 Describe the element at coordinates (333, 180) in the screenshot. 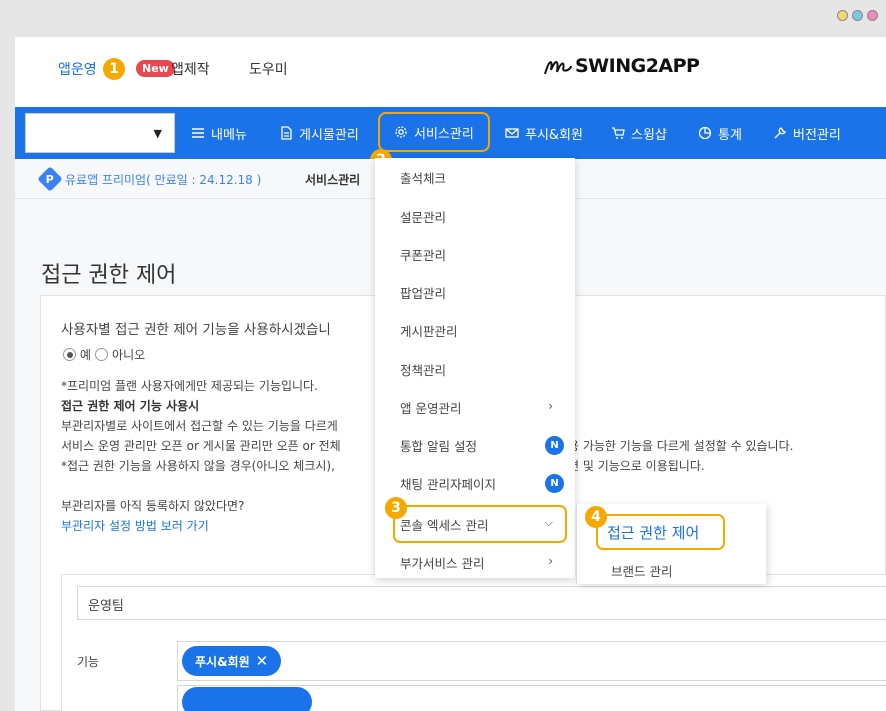

I see `breadcrumb: 서비스관리` at that location.